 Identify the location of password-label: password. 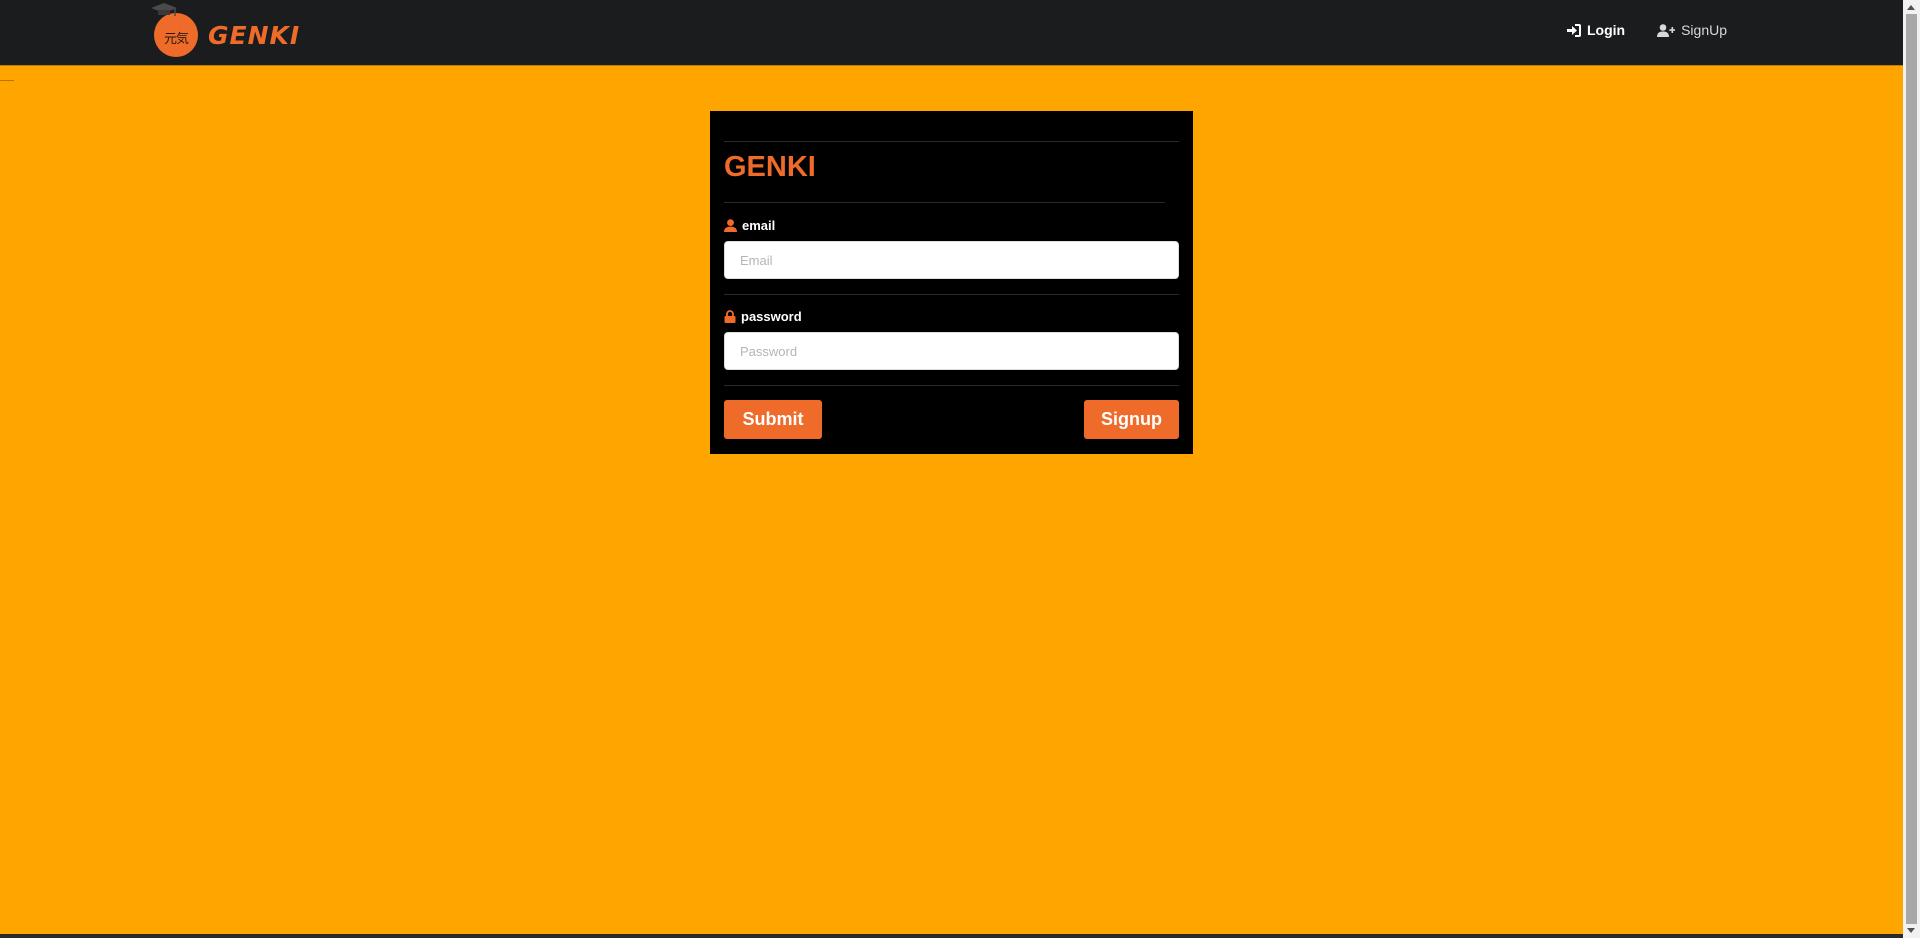
(763, 316).